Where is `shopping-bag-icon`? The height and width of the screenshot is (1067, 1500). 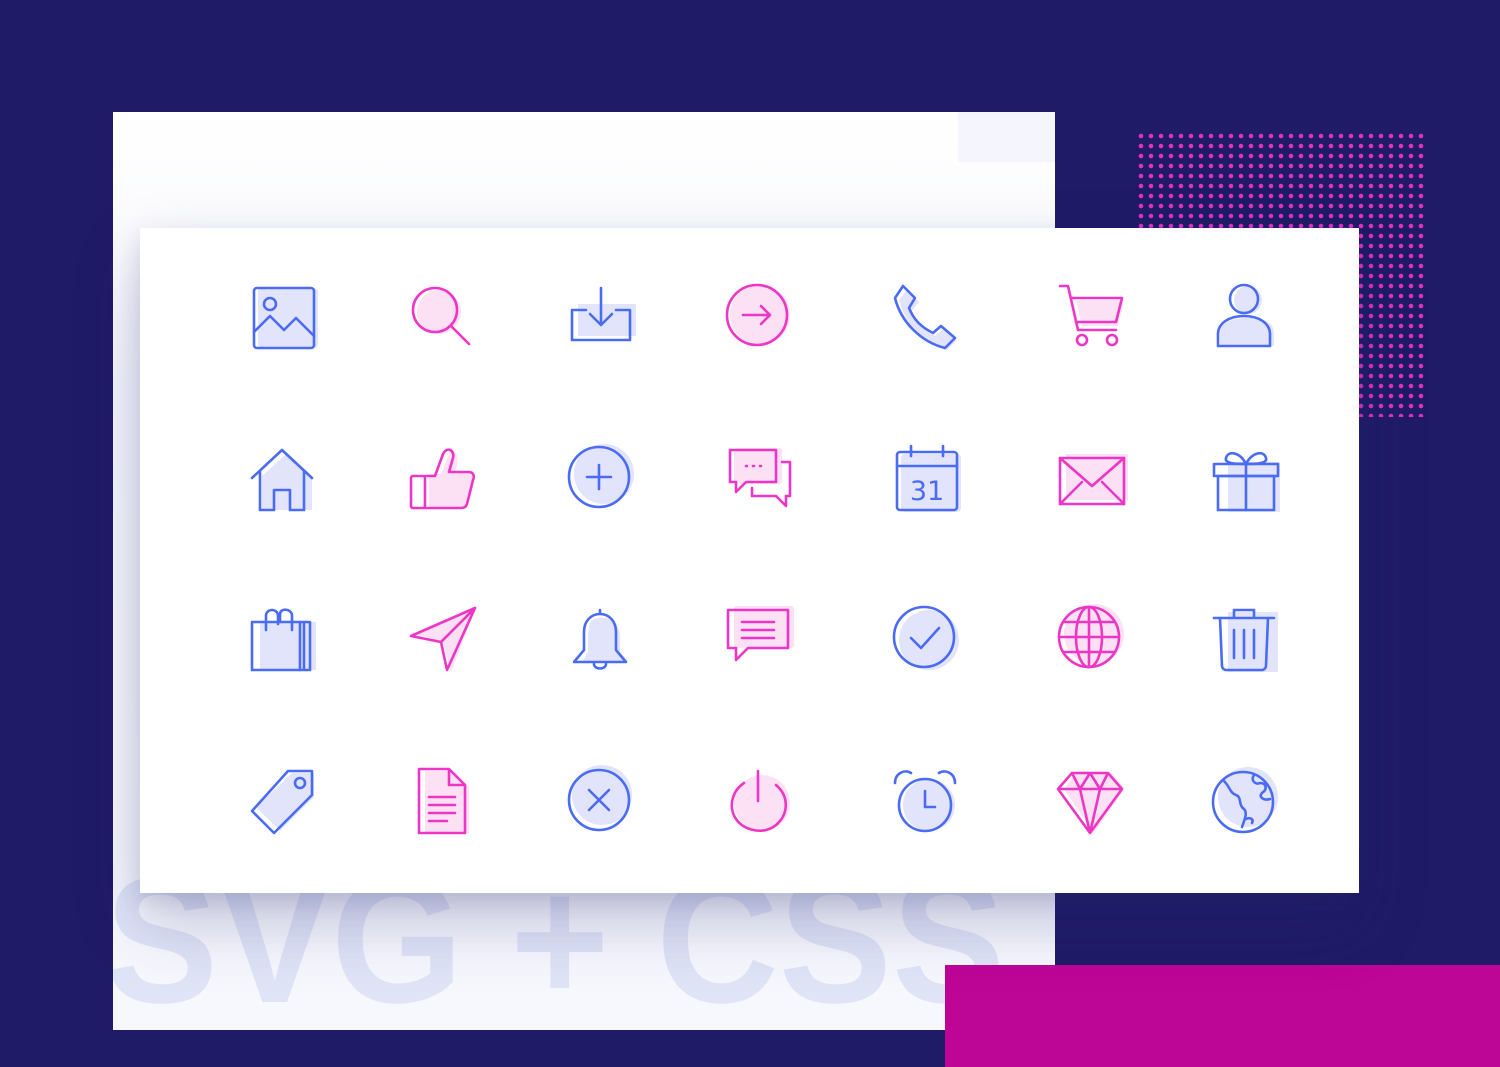
shopping-bag-icon is located at coordinates (284, 640).